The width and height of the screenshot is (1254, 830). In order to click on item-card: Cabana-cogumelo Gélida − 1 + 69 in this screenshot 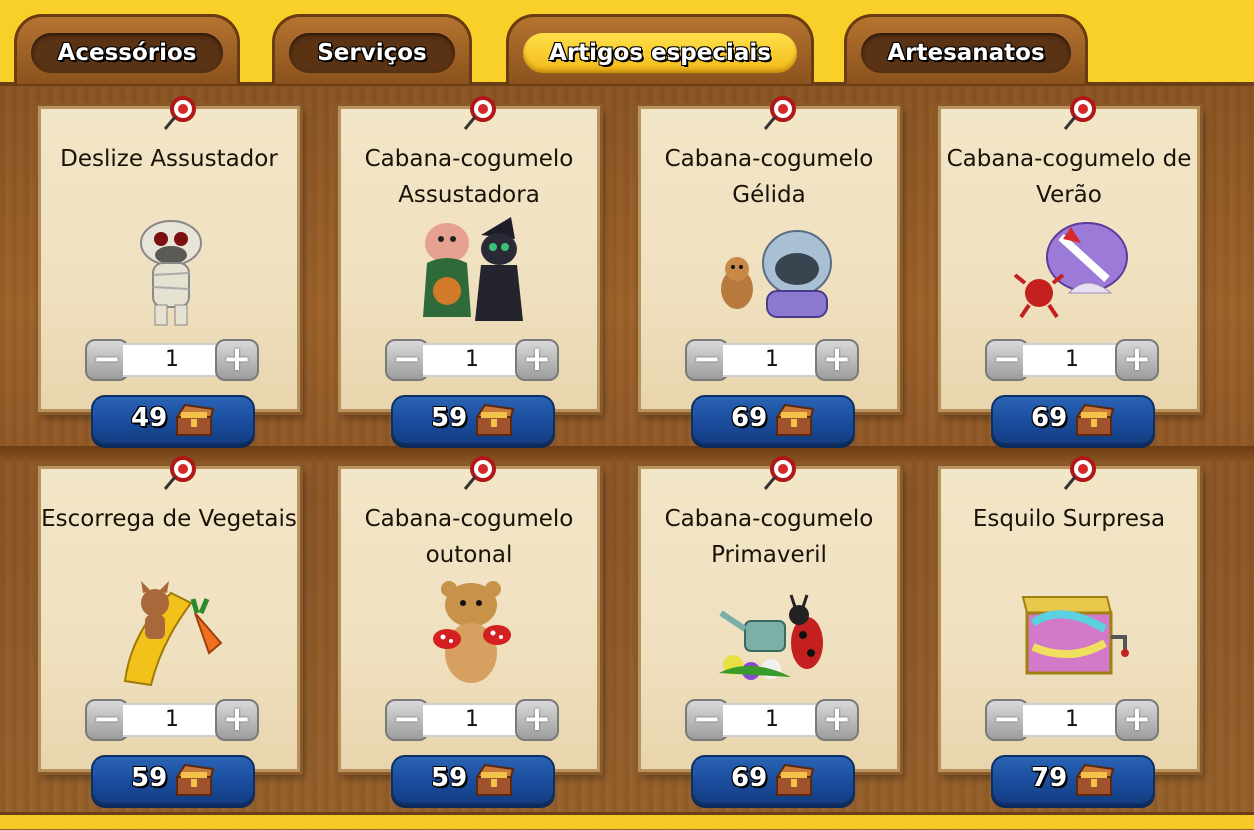, I will do `click(769, 270)`.